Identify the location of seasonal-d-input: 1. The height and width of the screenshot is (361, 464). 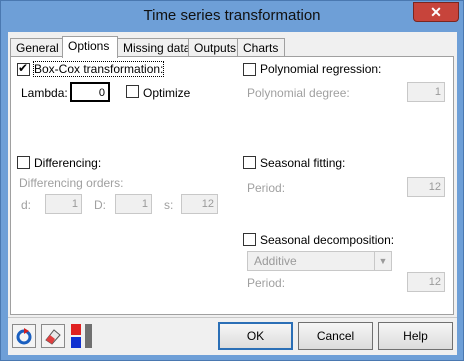
(133, 204).